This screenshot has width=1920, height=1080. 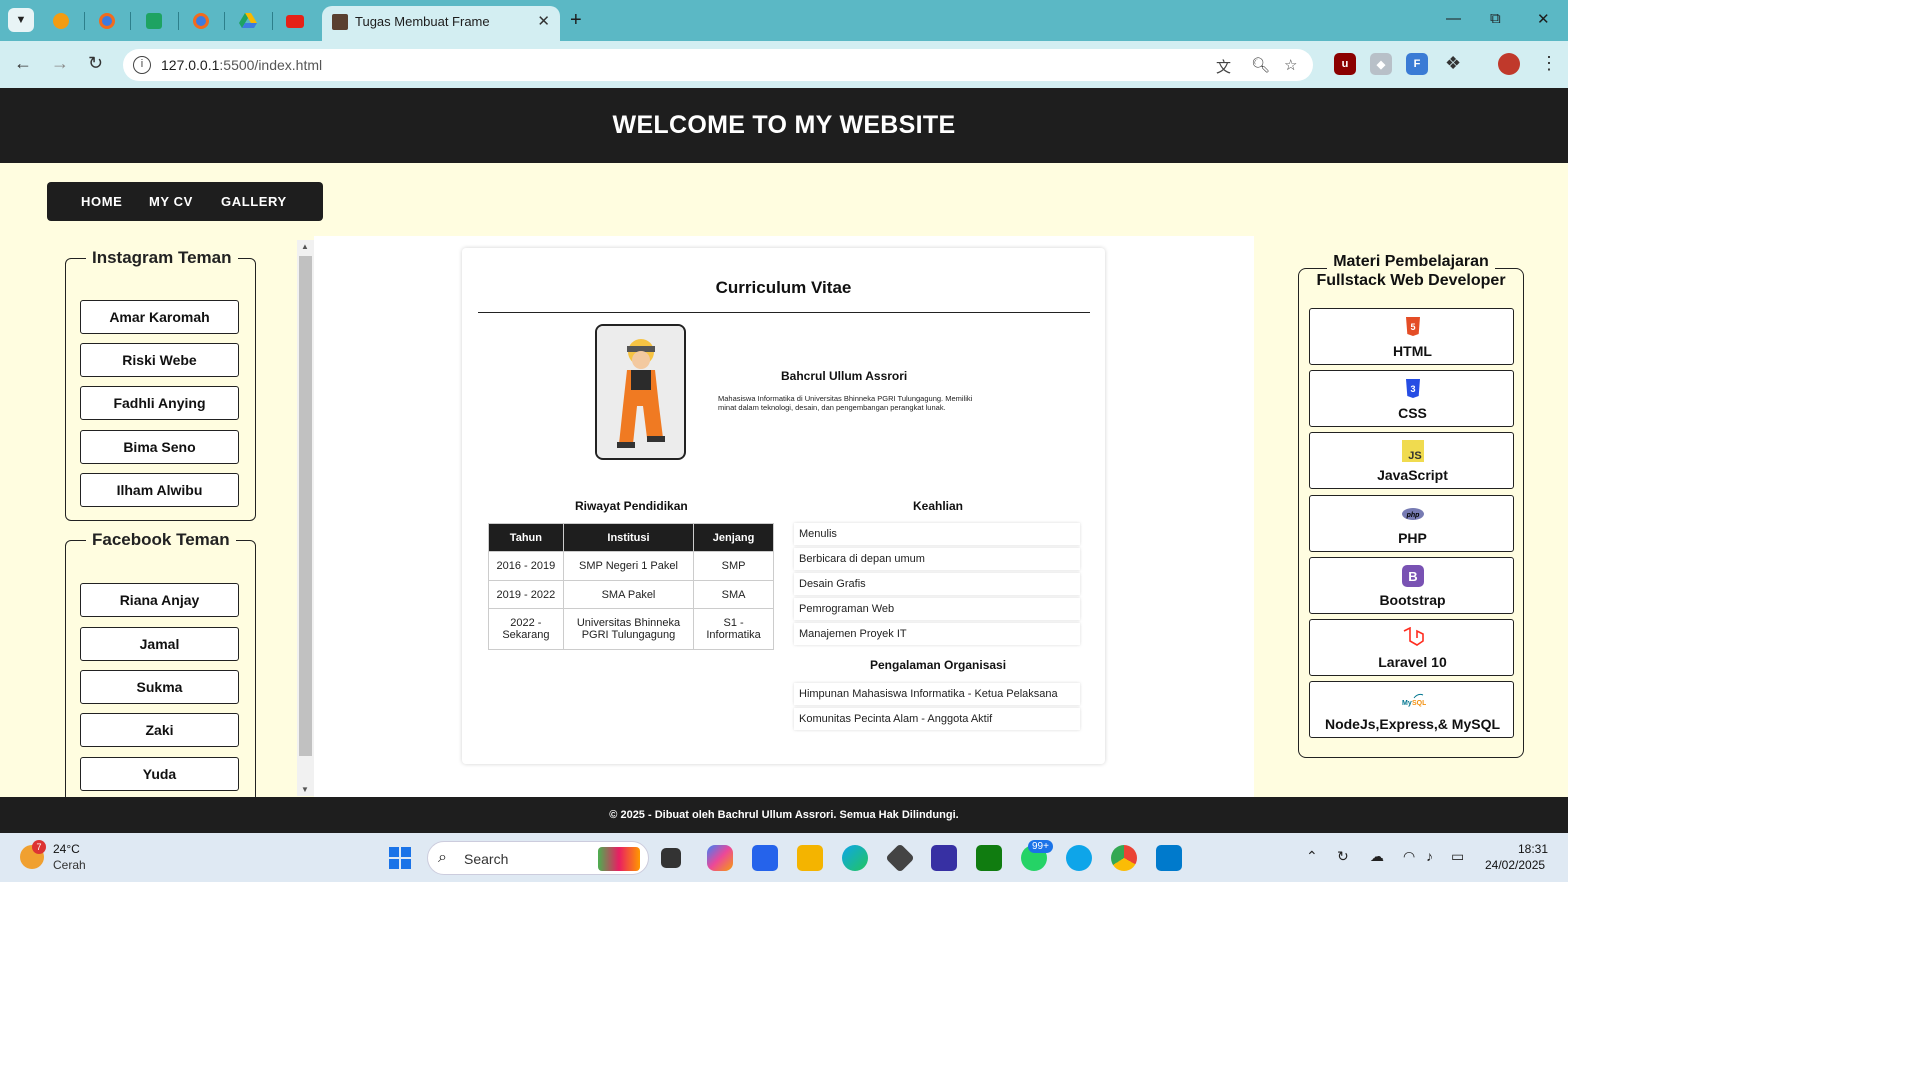 What do you see at coordinates (159, 360) in the screenshot?
I see `instagram-friend-button: Riski Webe` at bounding box center [159, 360].